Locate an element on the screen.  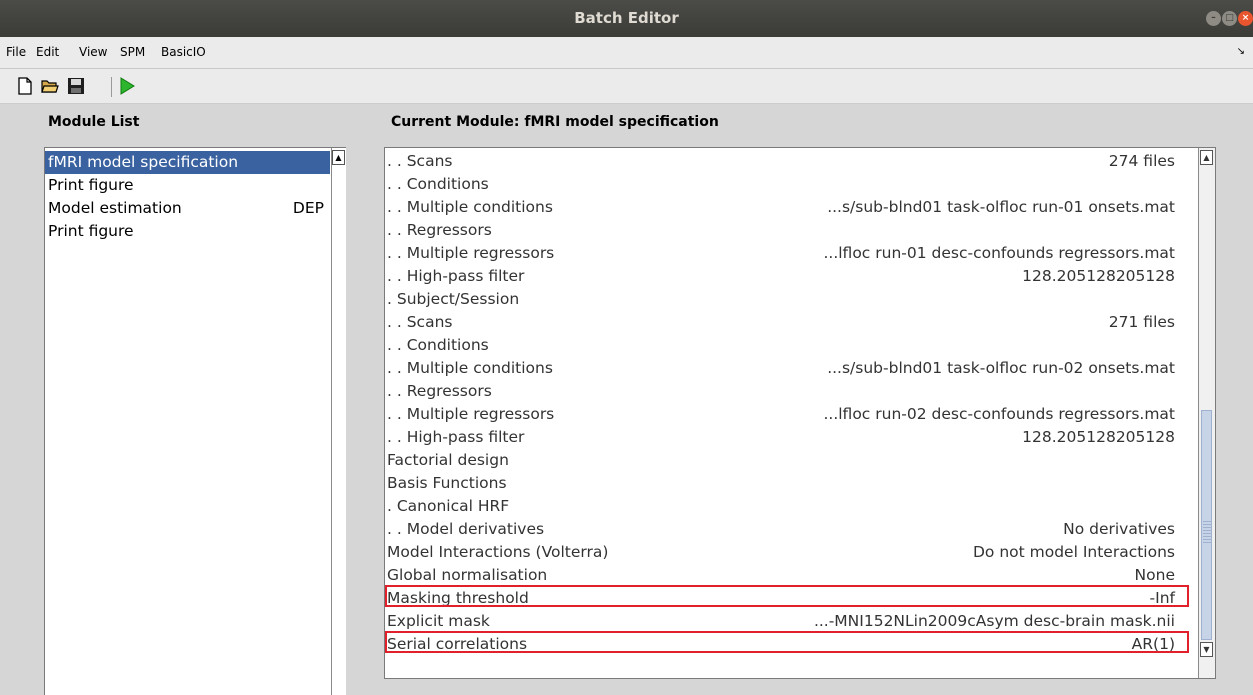
toolbar is located at coordinates (626, 86).